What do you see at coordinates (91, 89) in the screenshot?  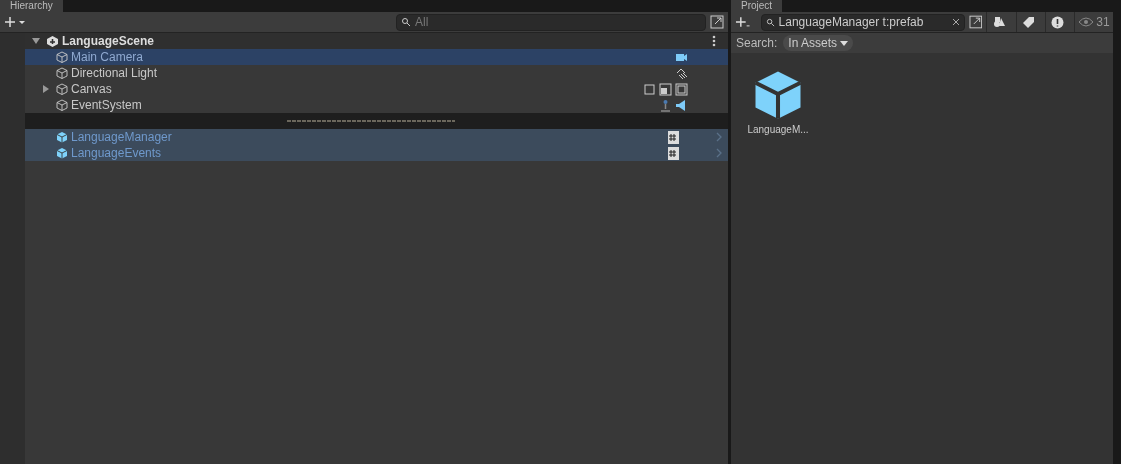 I see `object-name: Canvas` at bounding box center [91, 89].